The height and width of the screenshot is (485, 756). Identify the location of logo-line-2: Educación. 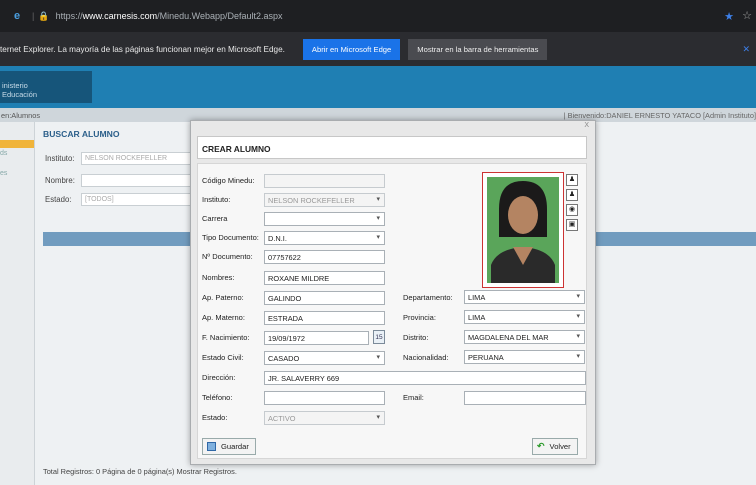
(20, 94).